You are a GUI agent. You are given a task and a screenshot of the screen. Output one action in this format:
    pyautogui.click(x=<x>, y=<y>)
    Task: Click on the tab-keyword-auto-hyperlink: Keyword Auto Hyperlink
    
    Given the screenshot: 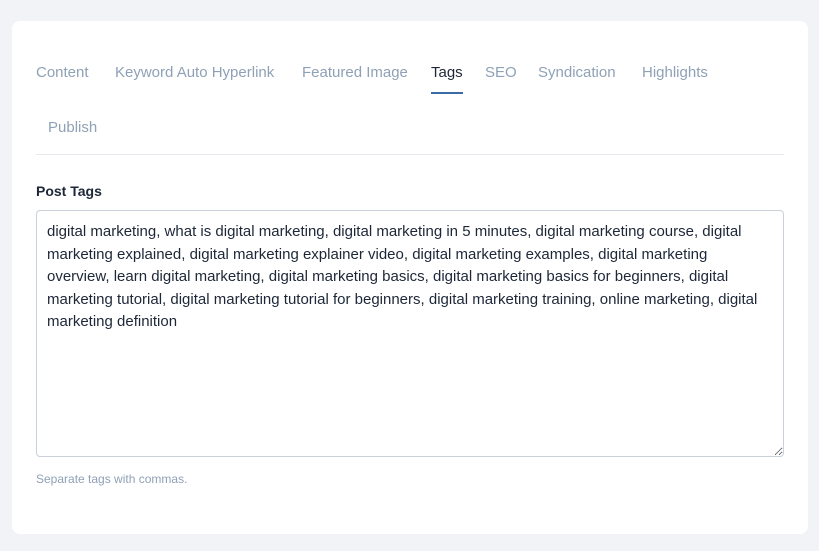 What is the action you would take?
    pyautogui.click(x=194, y=73)
    